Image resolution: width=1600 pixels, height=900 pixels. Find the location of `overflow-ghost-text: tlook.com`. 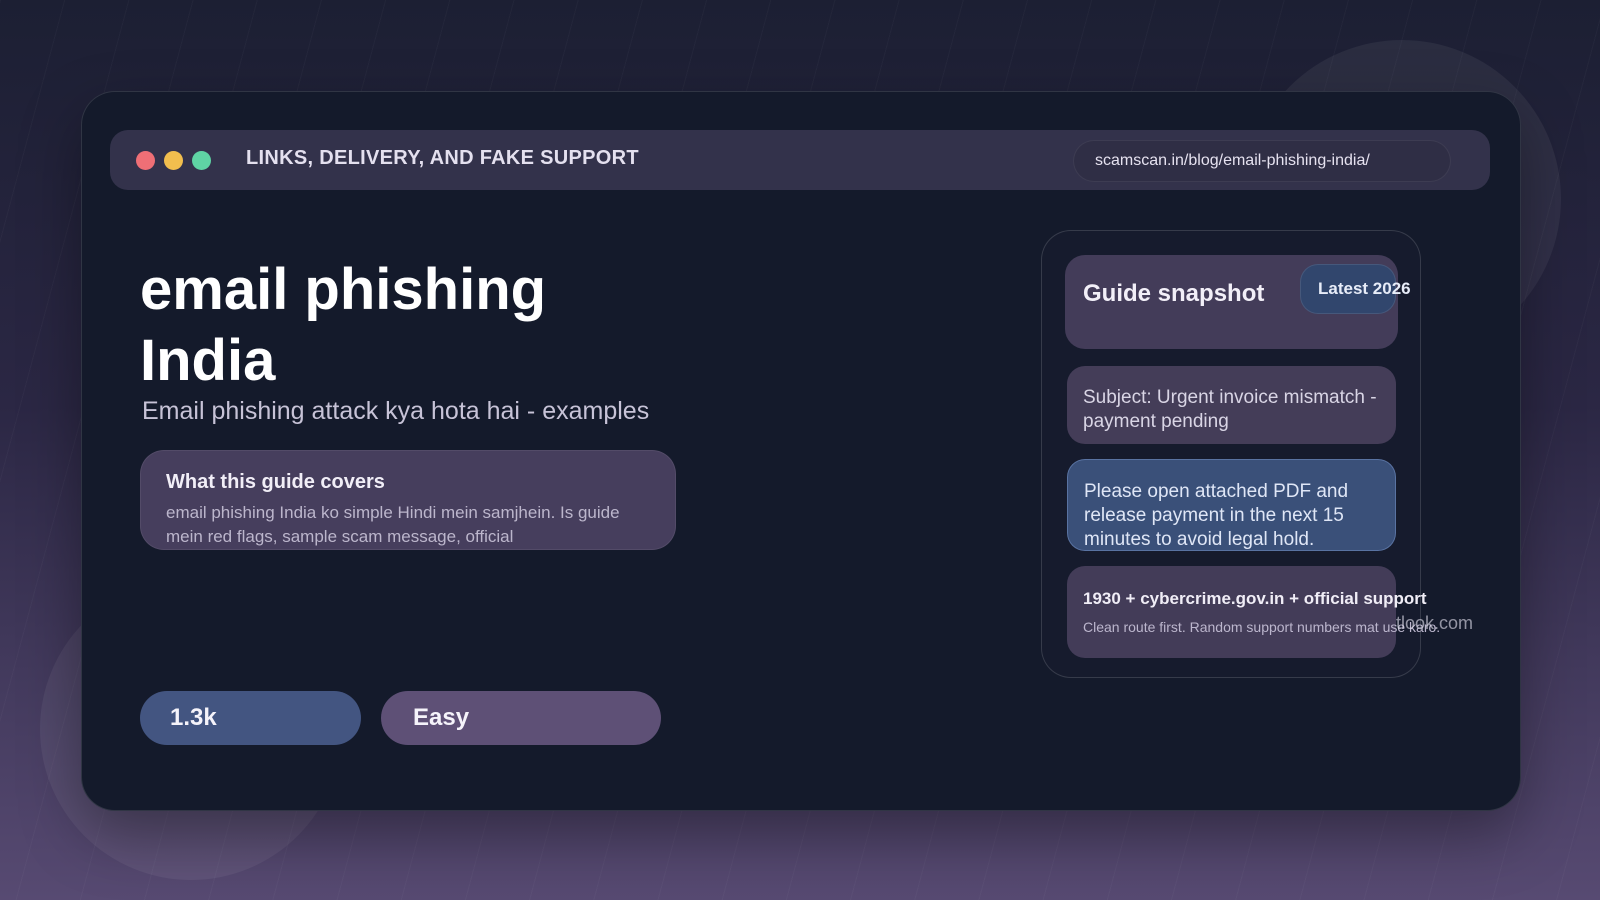

overflow-ghost-text: tlook.com is located at coordinates (1435, 623).